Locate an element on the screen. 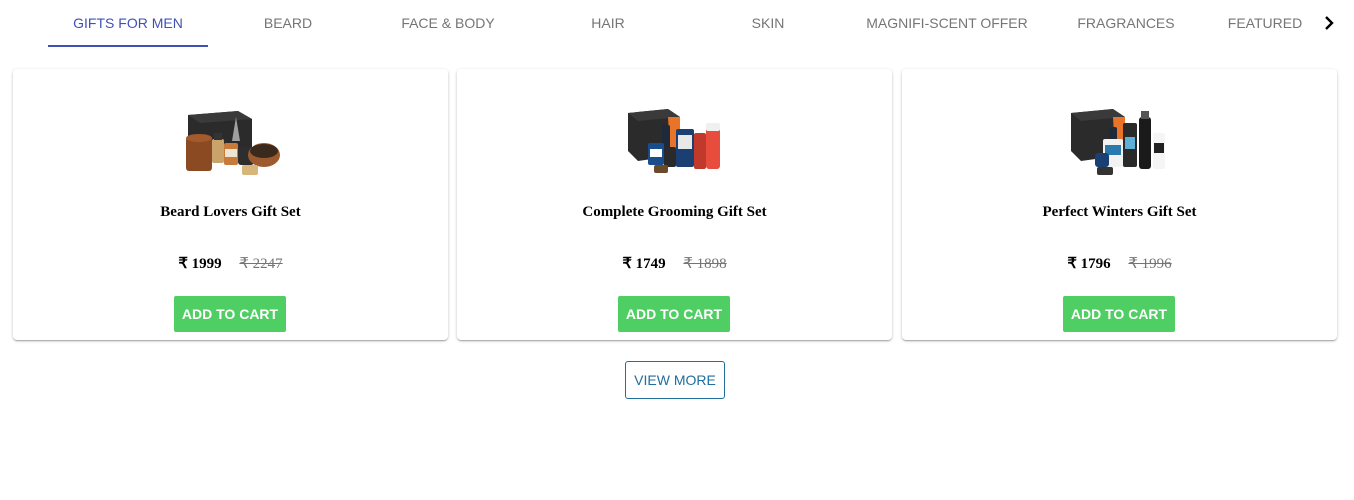  product-title: Perfect Winters Gift Set is located at coordinates (1119, 212).